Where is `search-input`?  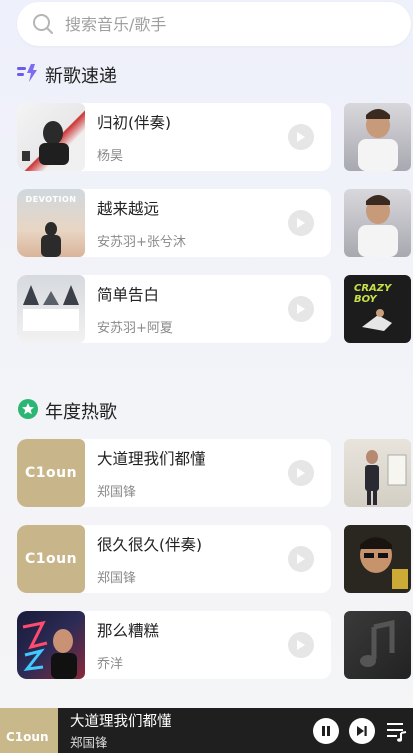
search-input is located at coordinates (215, 24).